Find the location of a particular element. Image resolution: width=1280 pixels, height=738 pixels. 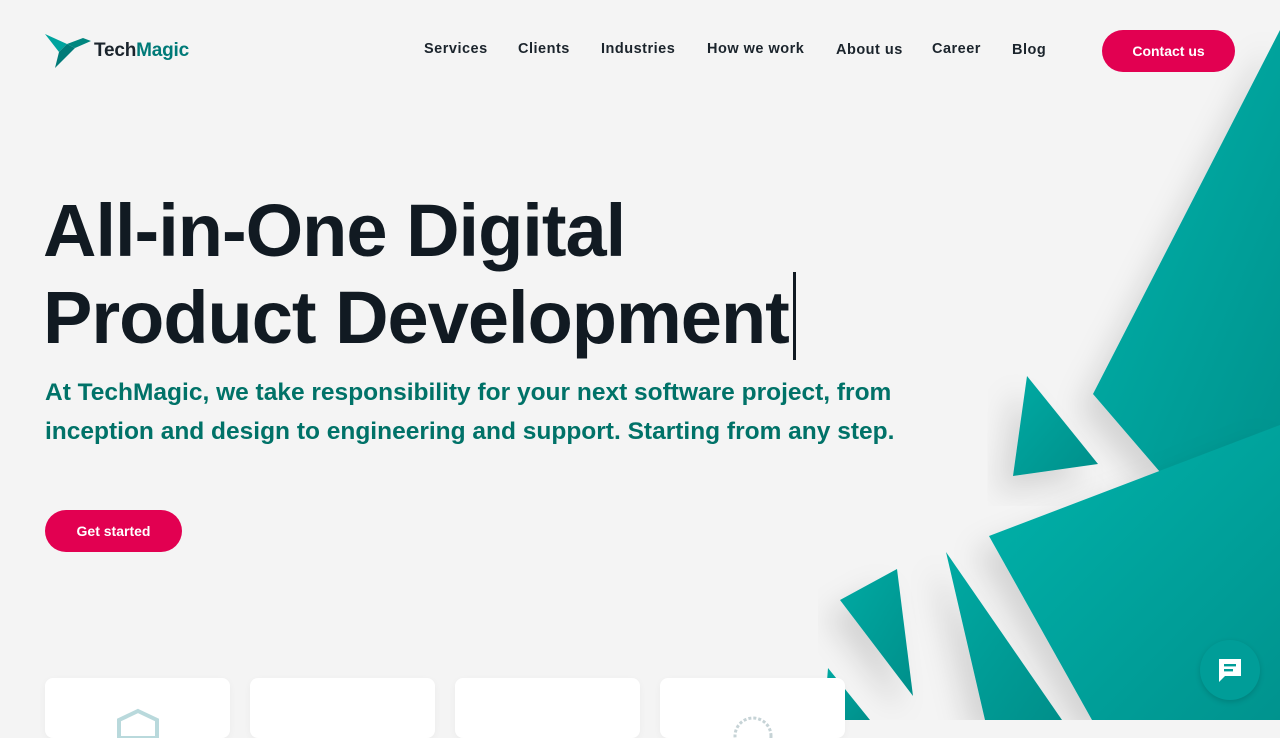

seal-badge-icon is located at coordinates (753, 727).